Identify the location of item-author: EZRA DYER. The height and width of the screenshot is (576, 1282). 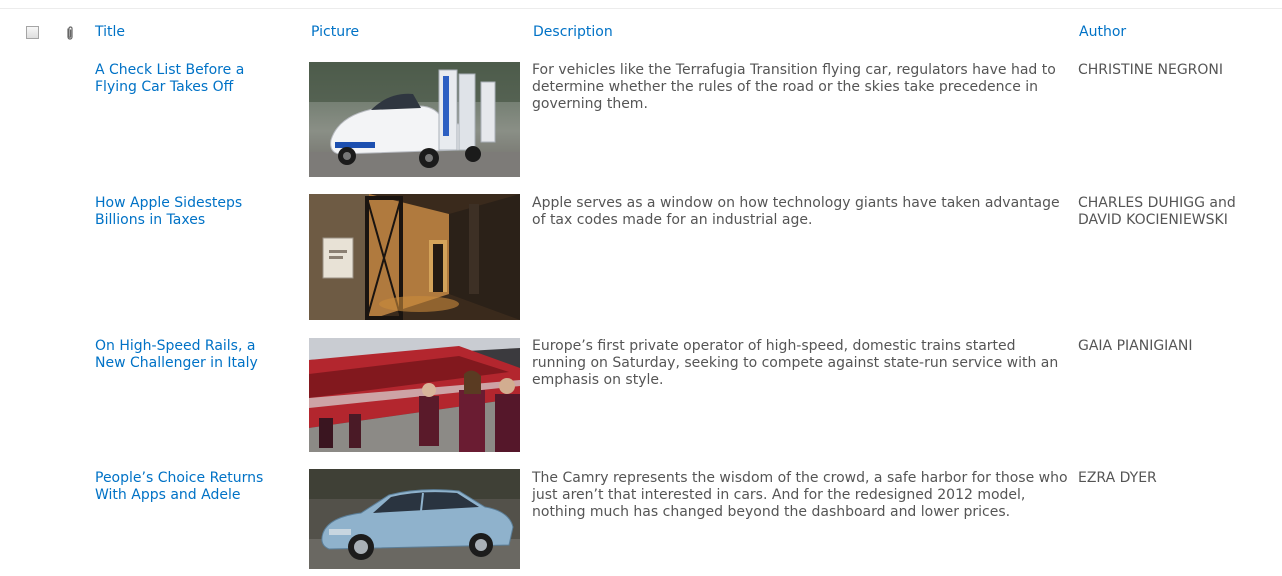
(1117, 478).